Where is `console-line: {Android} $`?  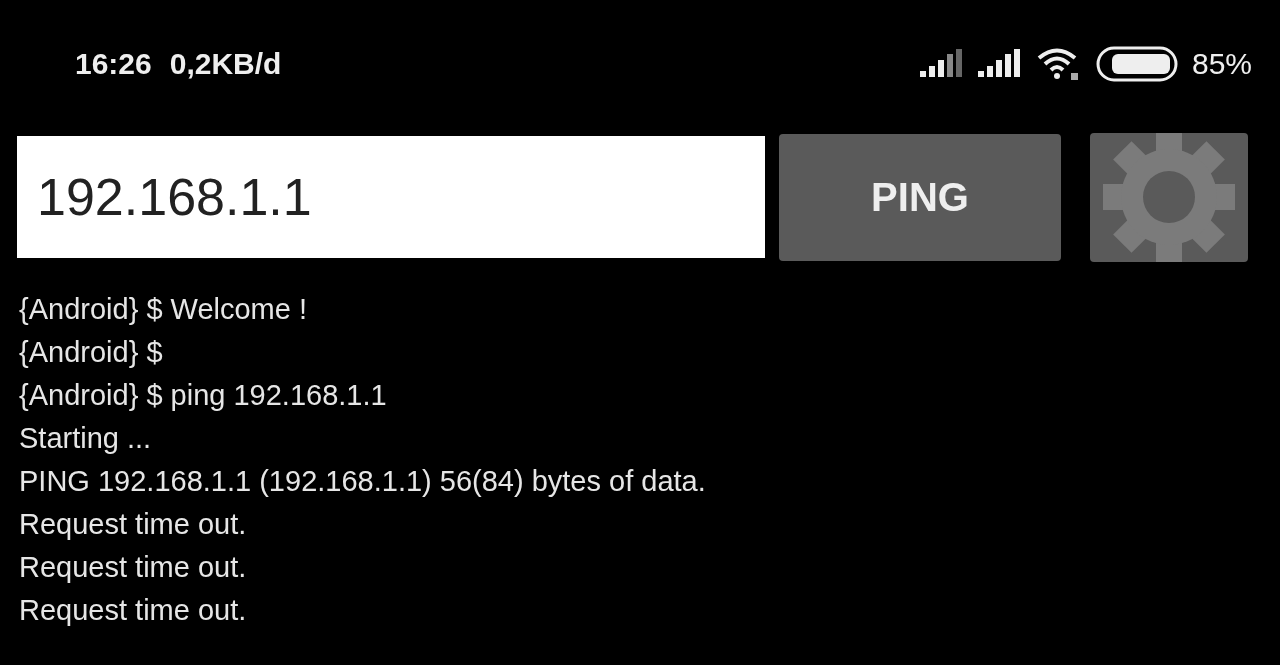 console-line: {Android} $ is located at coordinates (91, 352).